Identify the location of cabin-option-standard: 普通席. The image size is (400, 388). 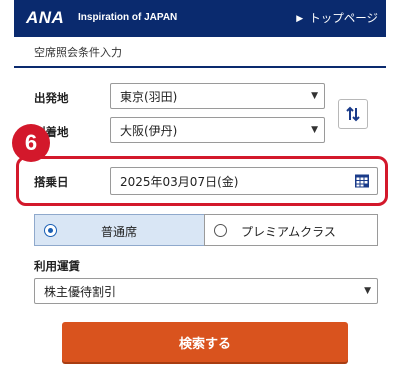
(119, 230).